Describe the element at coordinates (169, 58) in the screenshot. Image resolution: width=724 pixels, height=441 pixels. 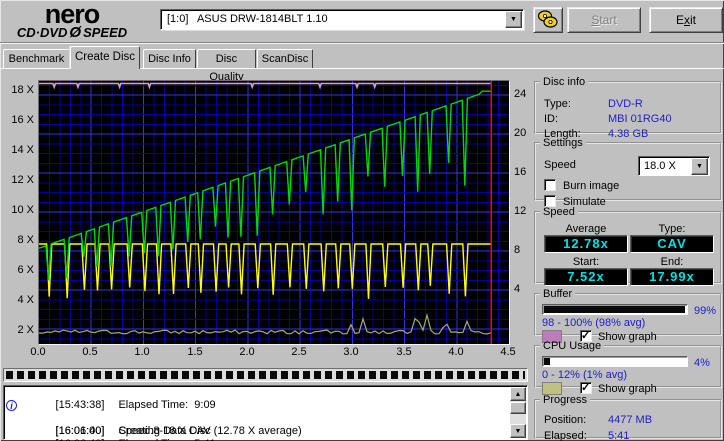
I see `tab-disc-info: Disc Info` at that location.